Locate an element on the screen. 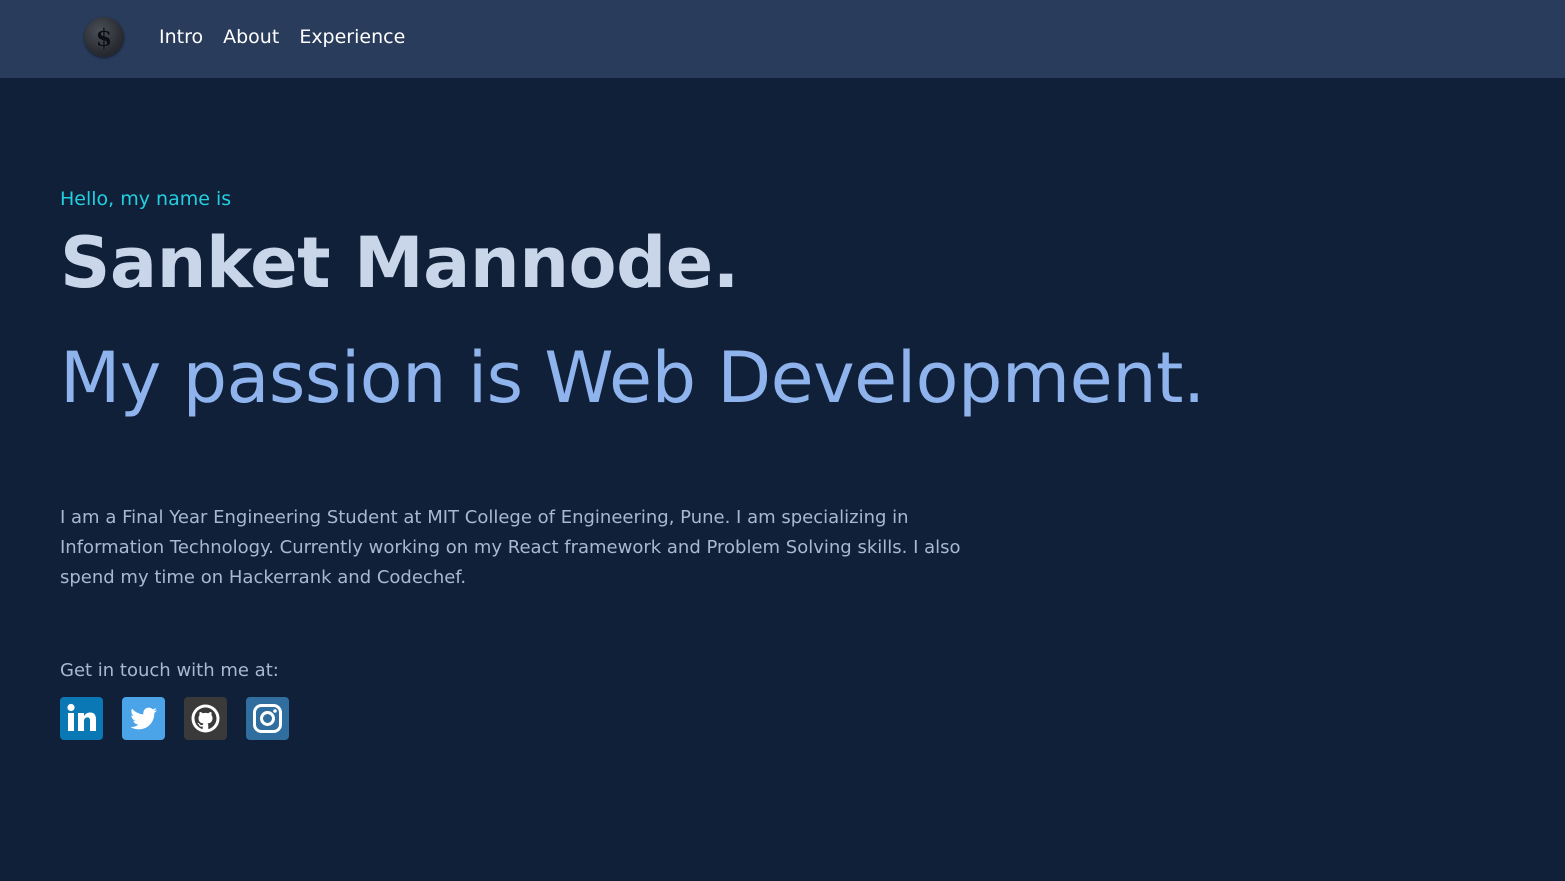 The image size is (1565, 881). logo-icon: $ is located at coordinates (104, 37).